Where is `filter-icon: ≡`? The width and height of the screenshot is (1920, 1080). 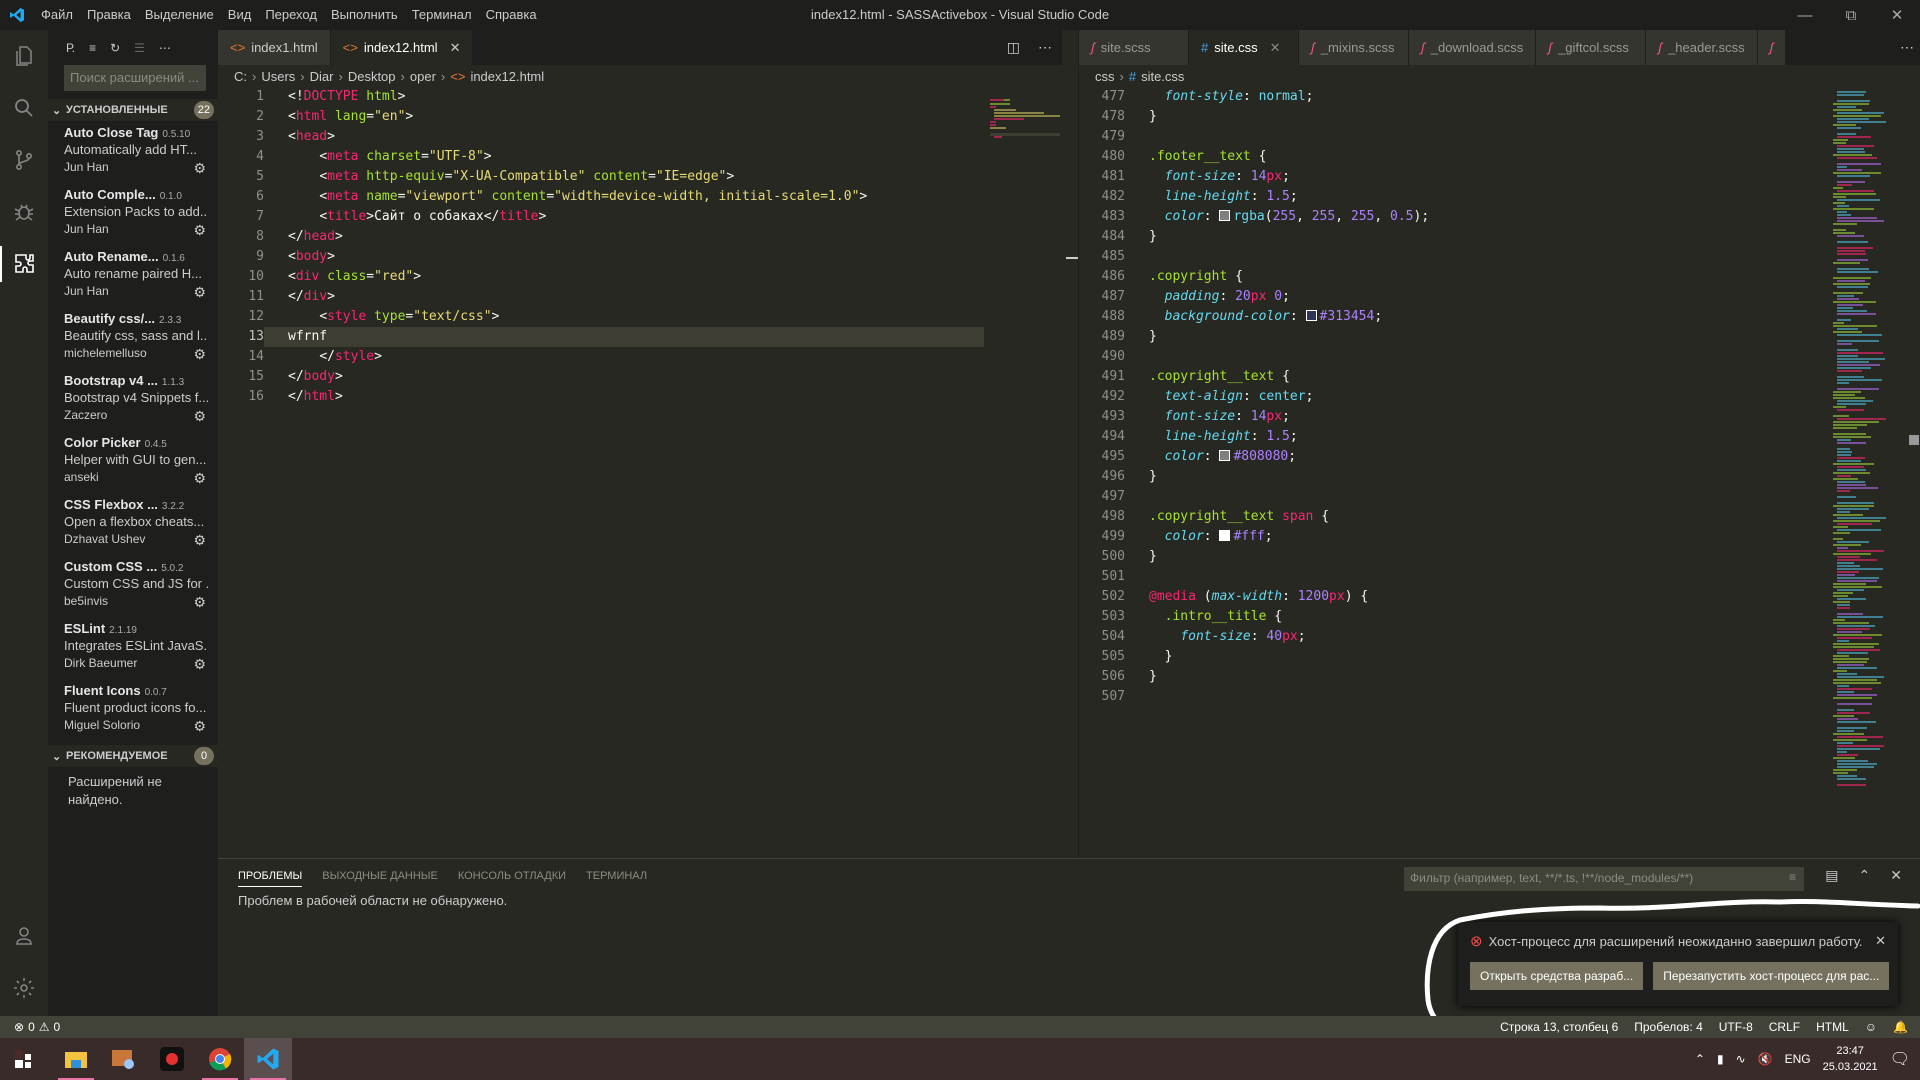 filter-icon: ≡ is located at coordinates (92, 48).